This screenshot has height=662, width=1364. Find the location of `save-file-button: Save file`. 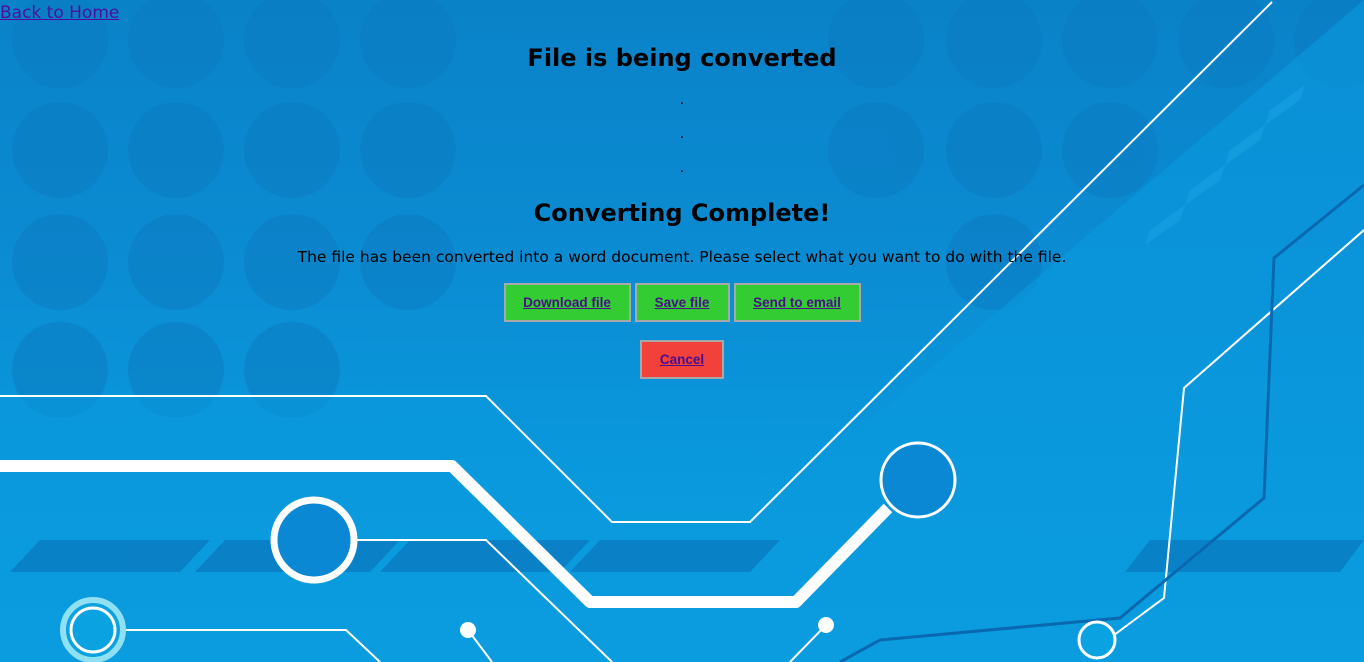

save-file-button: Save file is located at coordinates (682, 302).